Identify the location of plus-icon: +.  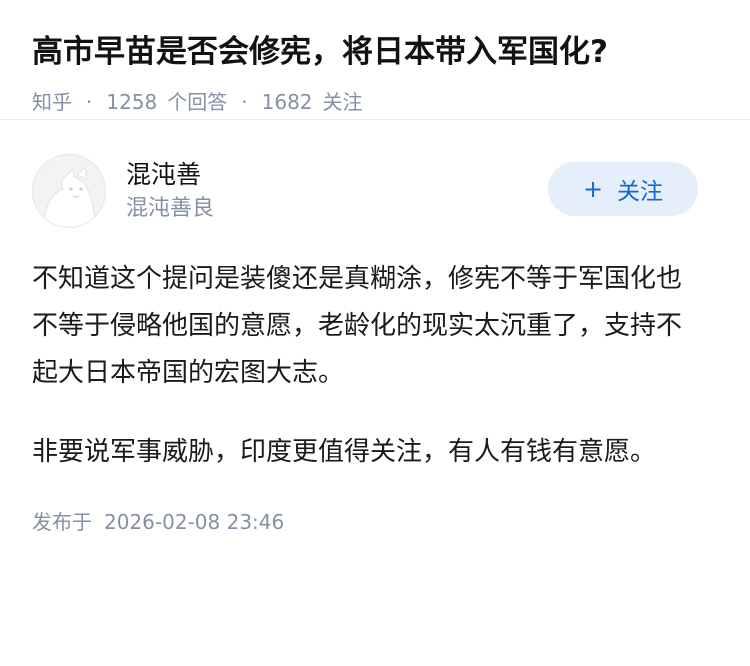
(593, 189).